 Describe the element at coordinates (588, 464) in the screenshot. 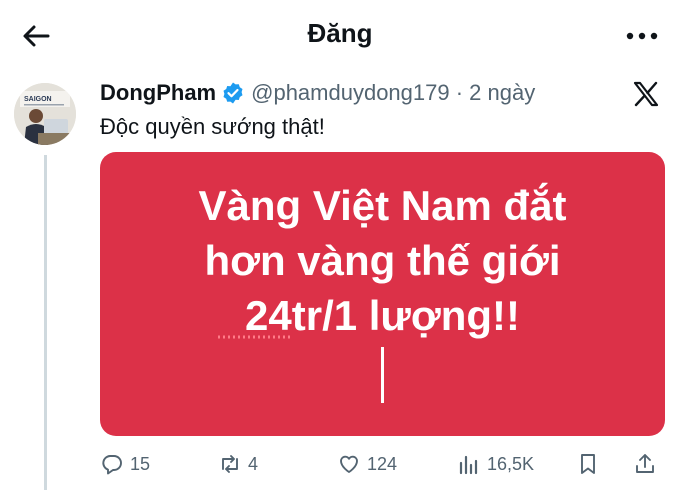

I see `bookmark-icon` at that location.